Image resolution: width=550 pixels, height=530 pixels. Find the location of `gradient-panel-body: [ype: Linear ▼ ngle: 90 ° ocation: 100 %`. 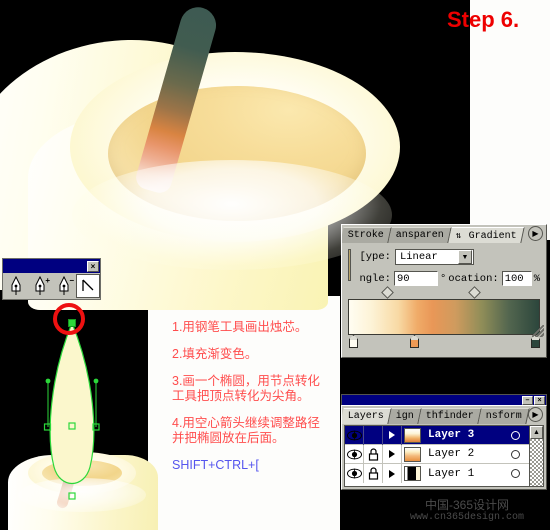

gradient-panel-body: [ype: Linear ▼ ngle: 90 ° ocation: 100 % is located at coordinates (444, 295).